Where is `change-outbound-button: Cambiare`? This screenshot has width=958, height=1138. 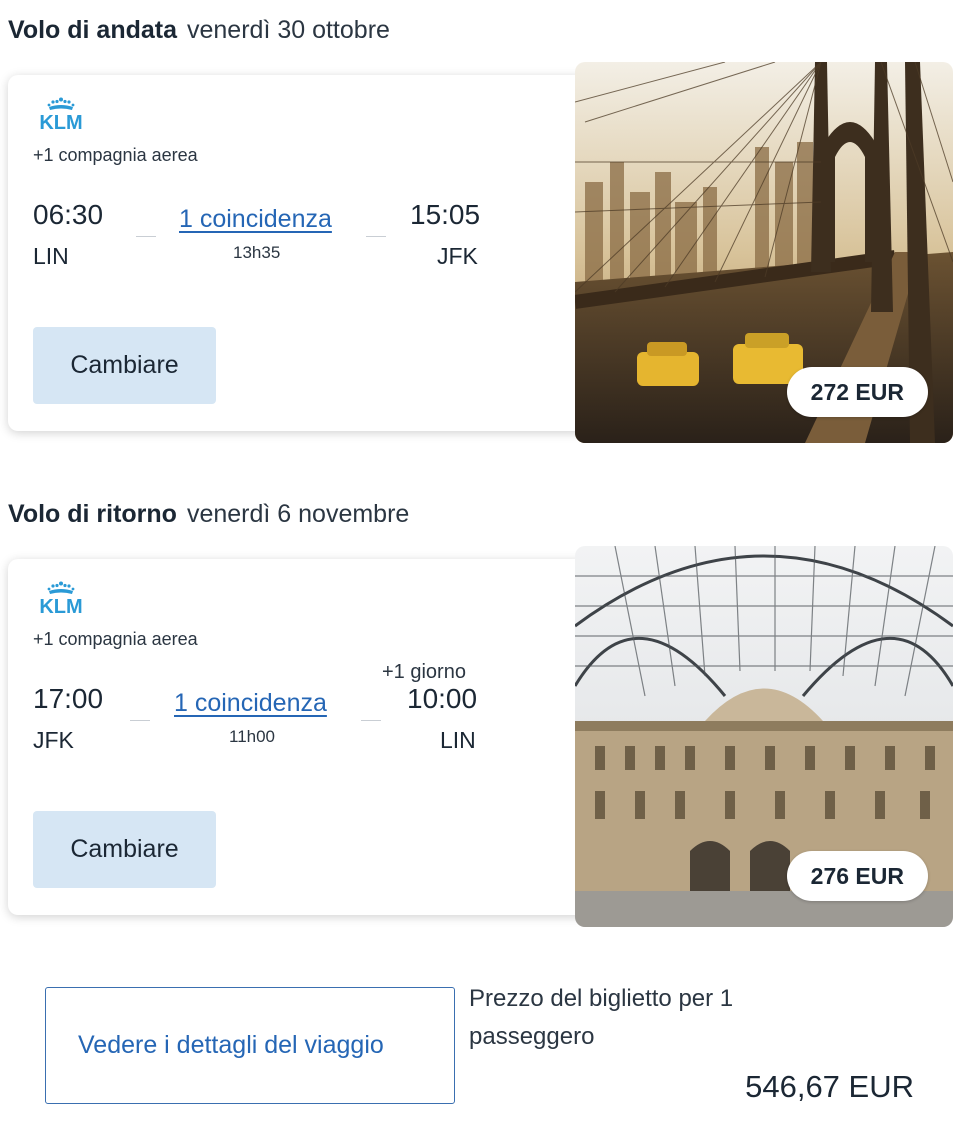
change-outbound-button: Cambiare is located at coordinates (124, 365).